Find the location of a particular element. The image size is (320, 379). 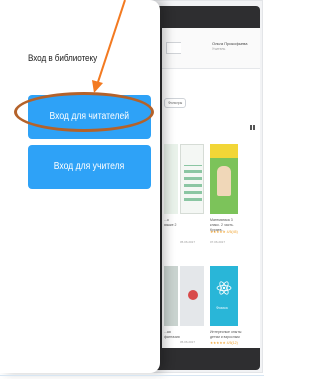

user-name: Ольга Прокофьева is located at coordinates (229, 43).